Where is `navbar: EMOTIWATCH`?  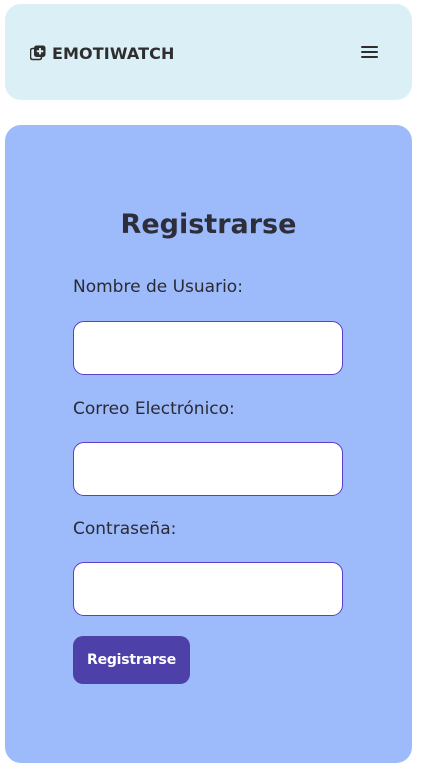
navbar: EMOTIWATCH is located at coordinates (208, 52).